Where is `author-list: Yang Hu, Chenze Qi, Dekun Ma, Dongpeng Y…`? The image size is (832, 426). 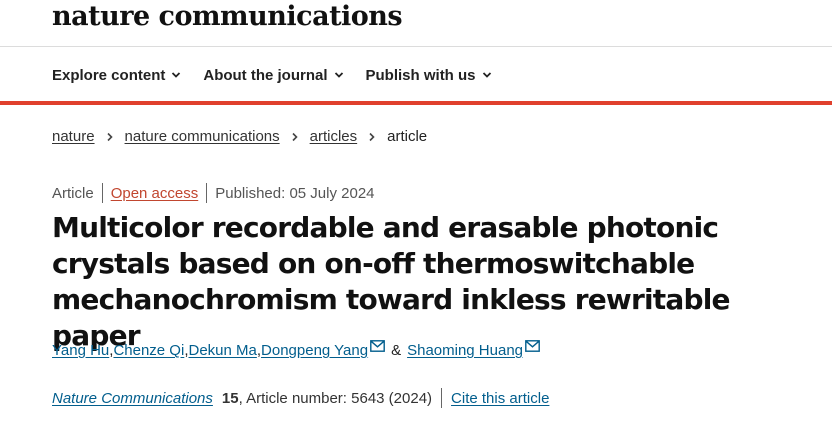 author-list: Yang Hu, Chenze Qi, Dekun Ma, Dongpeng Y… is located at coordinates (296, 349).